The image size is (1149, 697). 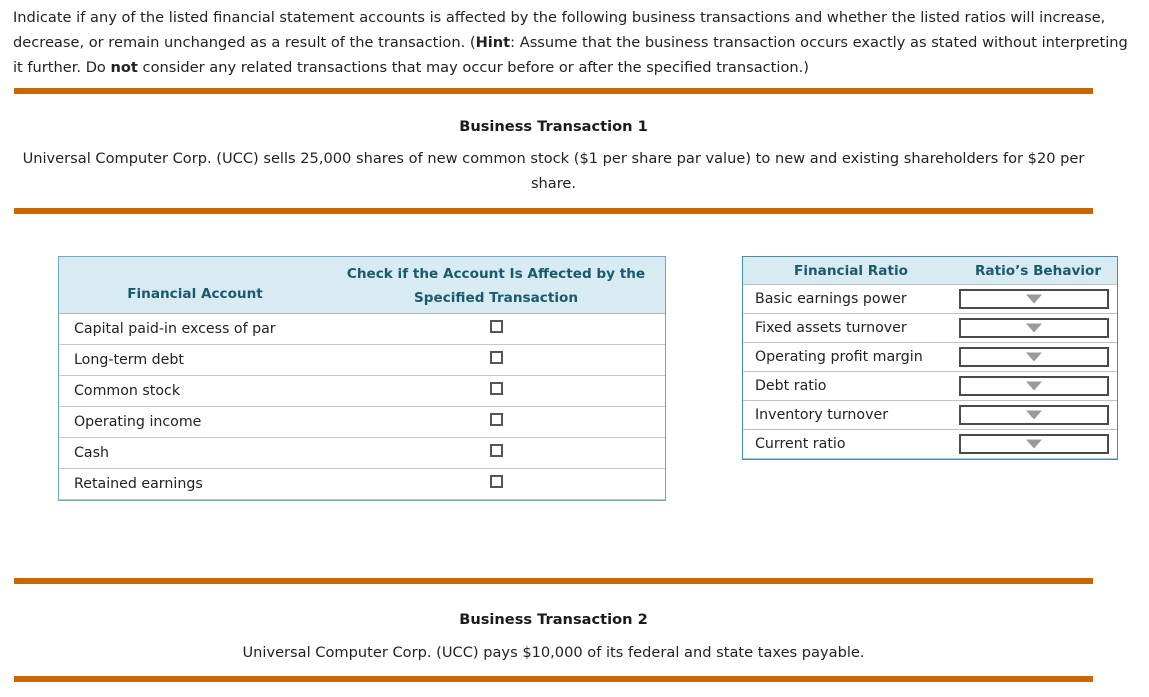 What do you see at coordinates (822, 415) in the screenshot?
I see `ratio-name-cell: Inventory turnover` at bounding box center [822, 415].